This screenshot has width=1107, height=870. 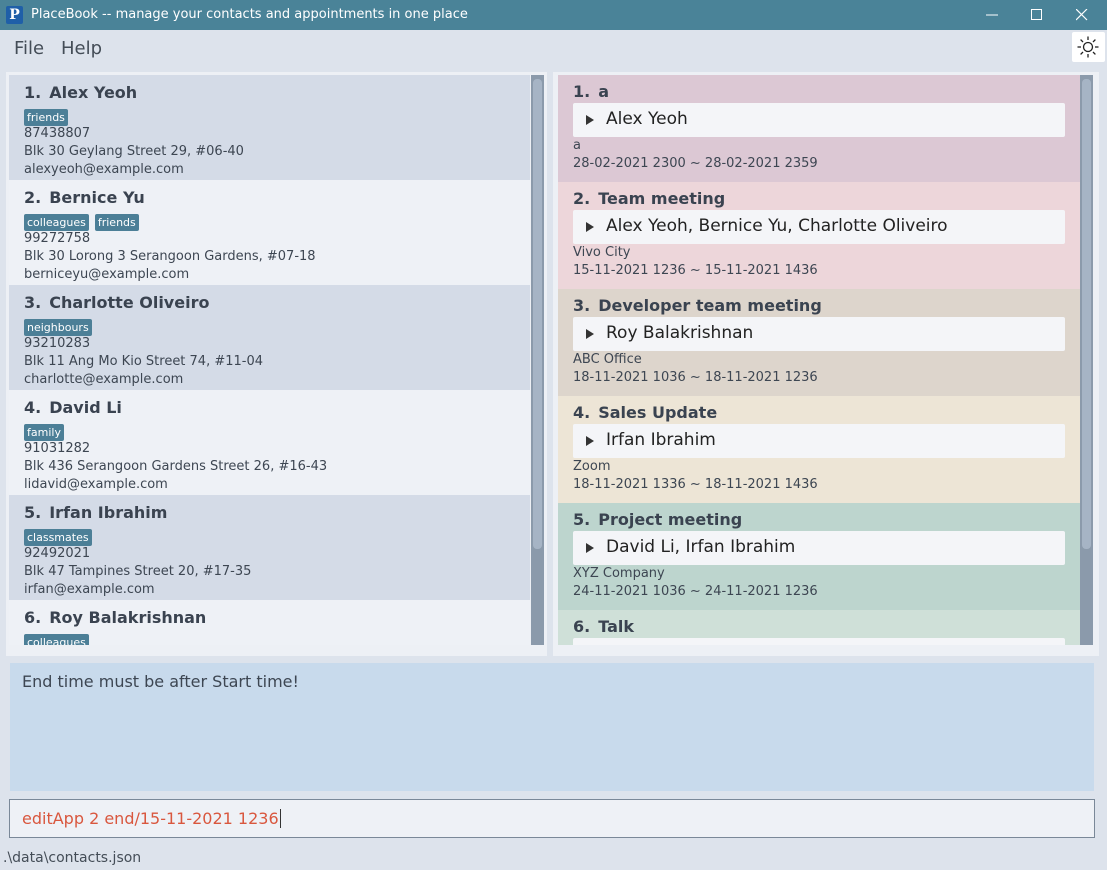 I want to click on attendee-names: Alex Yeoh, so click(x=647, y=119).